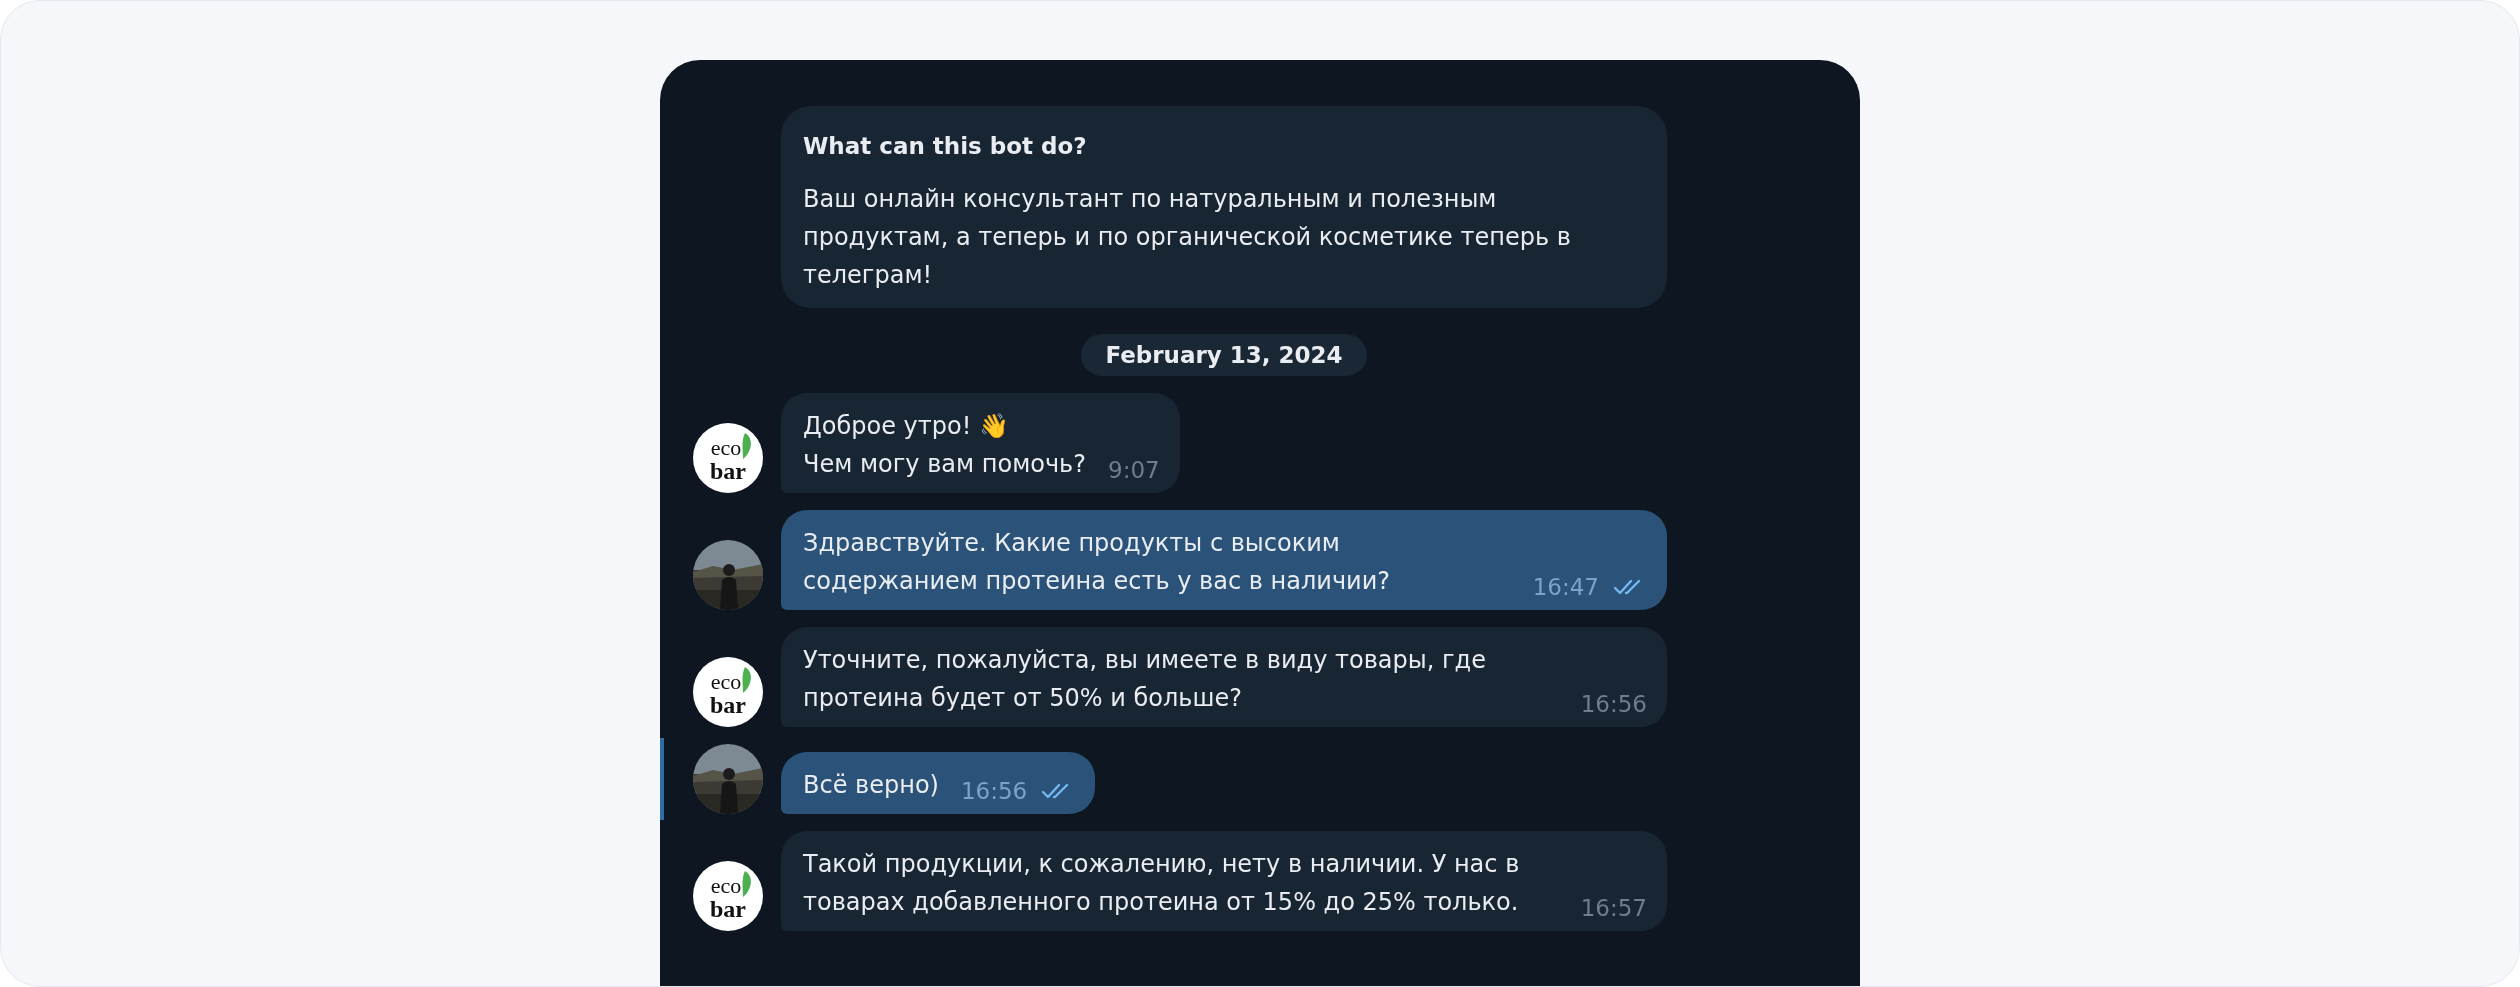  I want to click on message-text: Такой продукции, к сожалению, нету в наличии. У нас в товарах добавленного протеина от 15% до 25% только., so click(1162, 883).